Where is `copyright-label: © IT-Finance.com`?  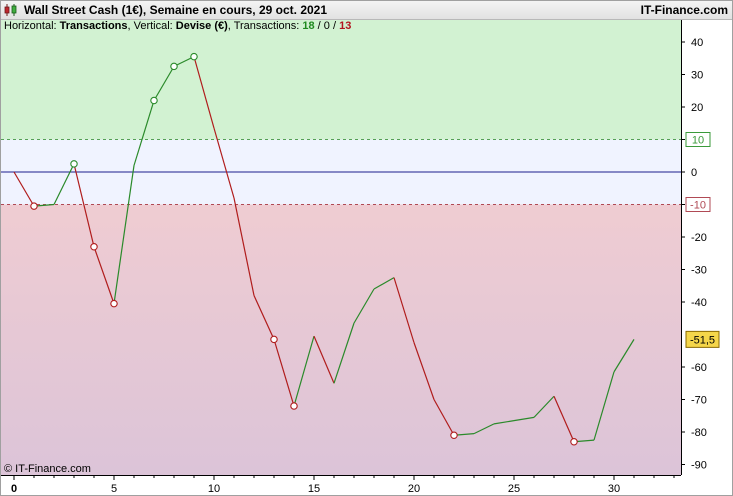 copyright-label: © IT-Finance.com is located at coordinates (47, 469).